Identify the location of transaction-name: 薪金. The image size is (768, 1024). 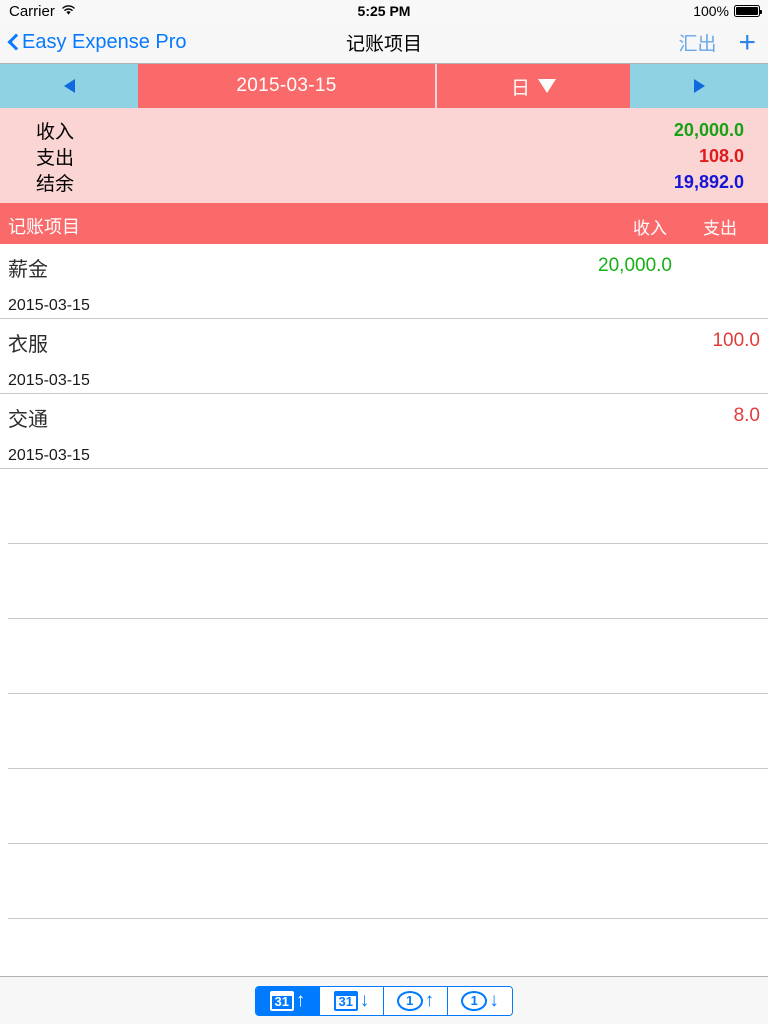
(28, 270).